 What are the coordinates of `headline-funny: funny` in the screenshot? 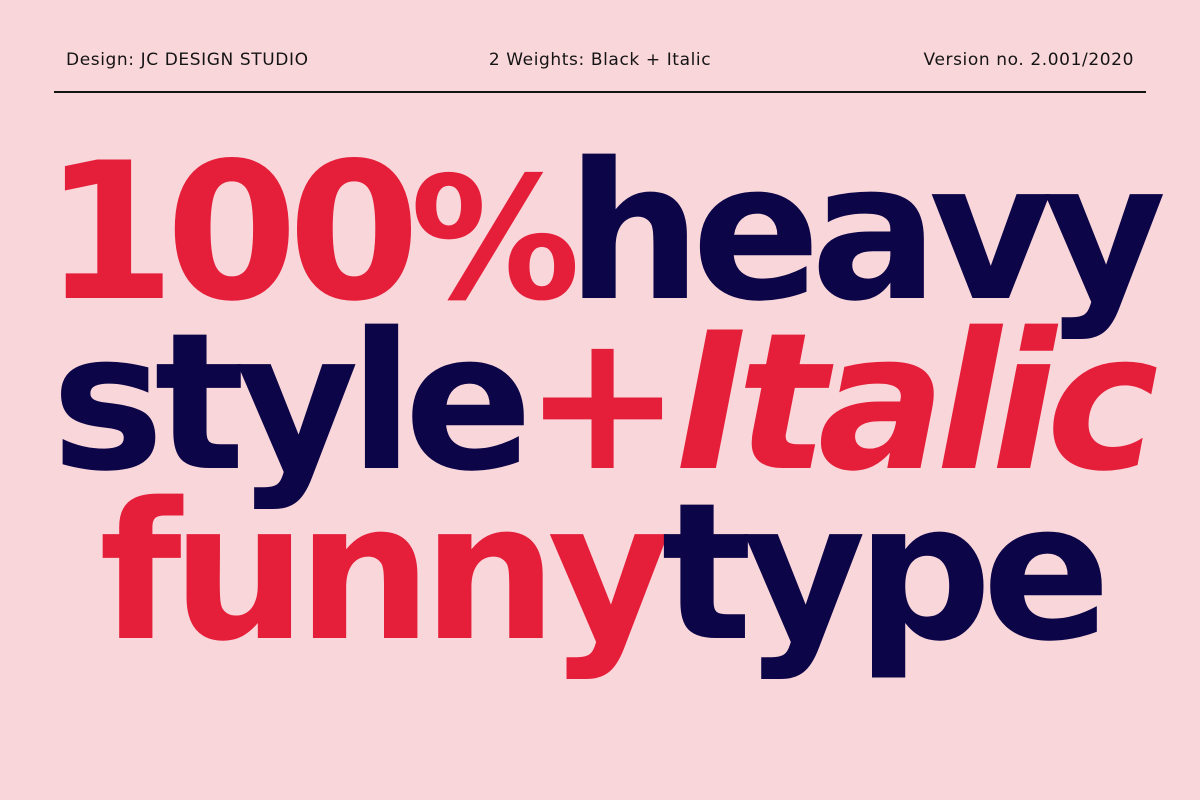 It's located at (385, 572).